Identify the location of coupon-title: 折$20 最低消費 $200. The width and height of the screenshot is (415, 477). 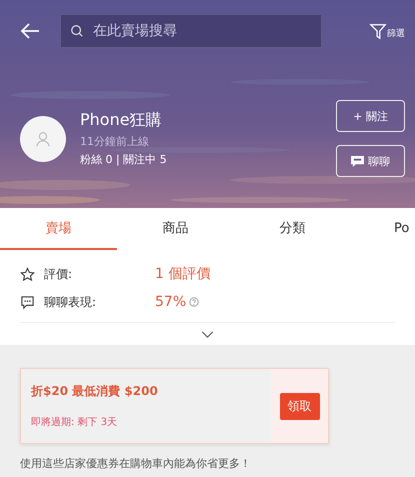
(95, 391).